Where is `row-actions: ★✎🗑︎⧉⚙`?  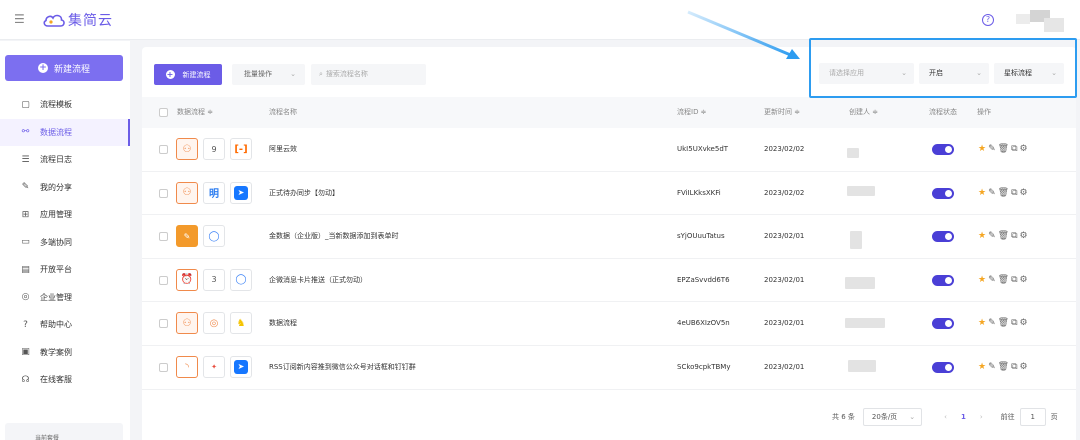 row-actions: ★✎🗑︎⧉⚙ is located at coordinates (1004, 280).